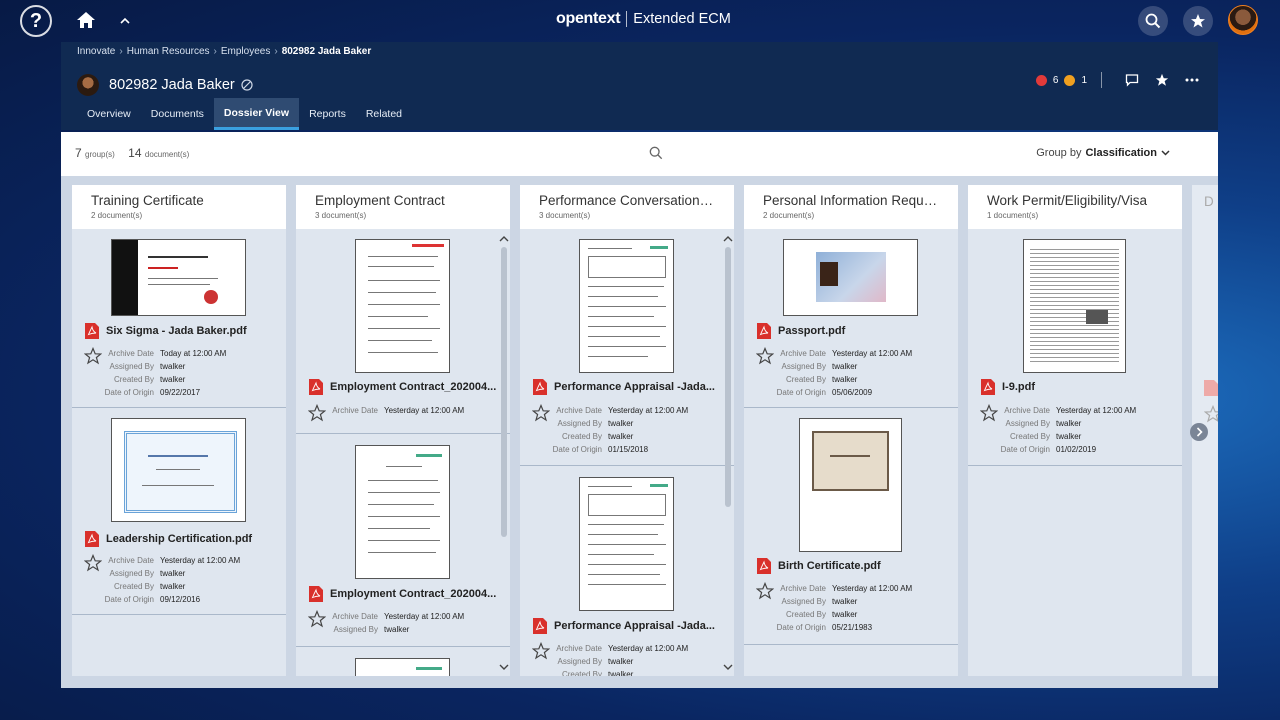 Image resolution: width=1280 pixels, height=720 pixels. Describe the element at coordinates (125, 277) in the screenshot. I see `certificate-black-band` at that location.